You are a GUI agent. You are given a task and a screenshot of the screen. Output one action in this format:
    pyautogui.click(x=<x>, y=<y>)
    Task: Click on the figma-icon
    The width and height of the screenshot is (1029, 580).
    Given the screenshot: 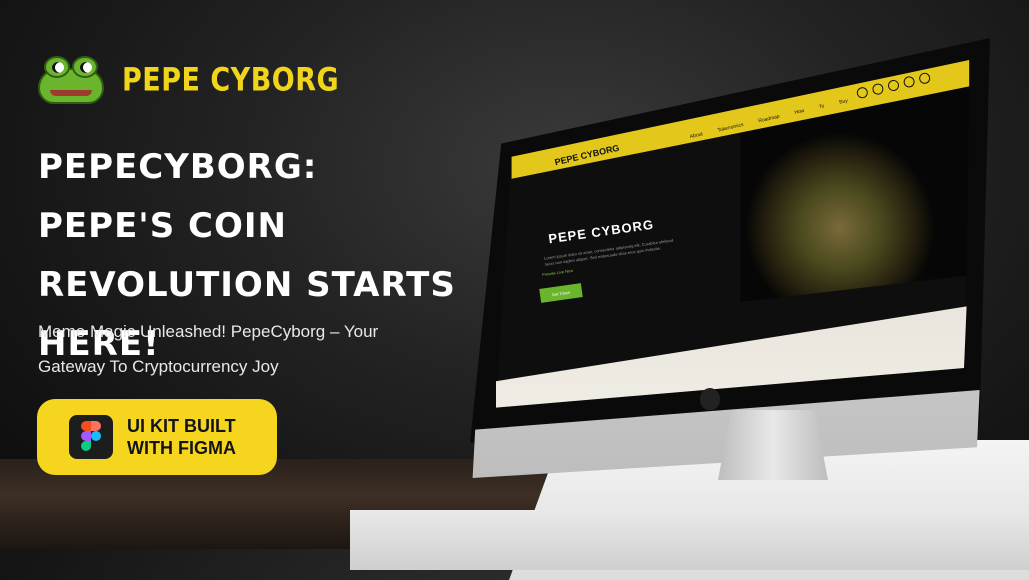 What is the action you would take?
    pyautogui.click(x=91, y=437)
    